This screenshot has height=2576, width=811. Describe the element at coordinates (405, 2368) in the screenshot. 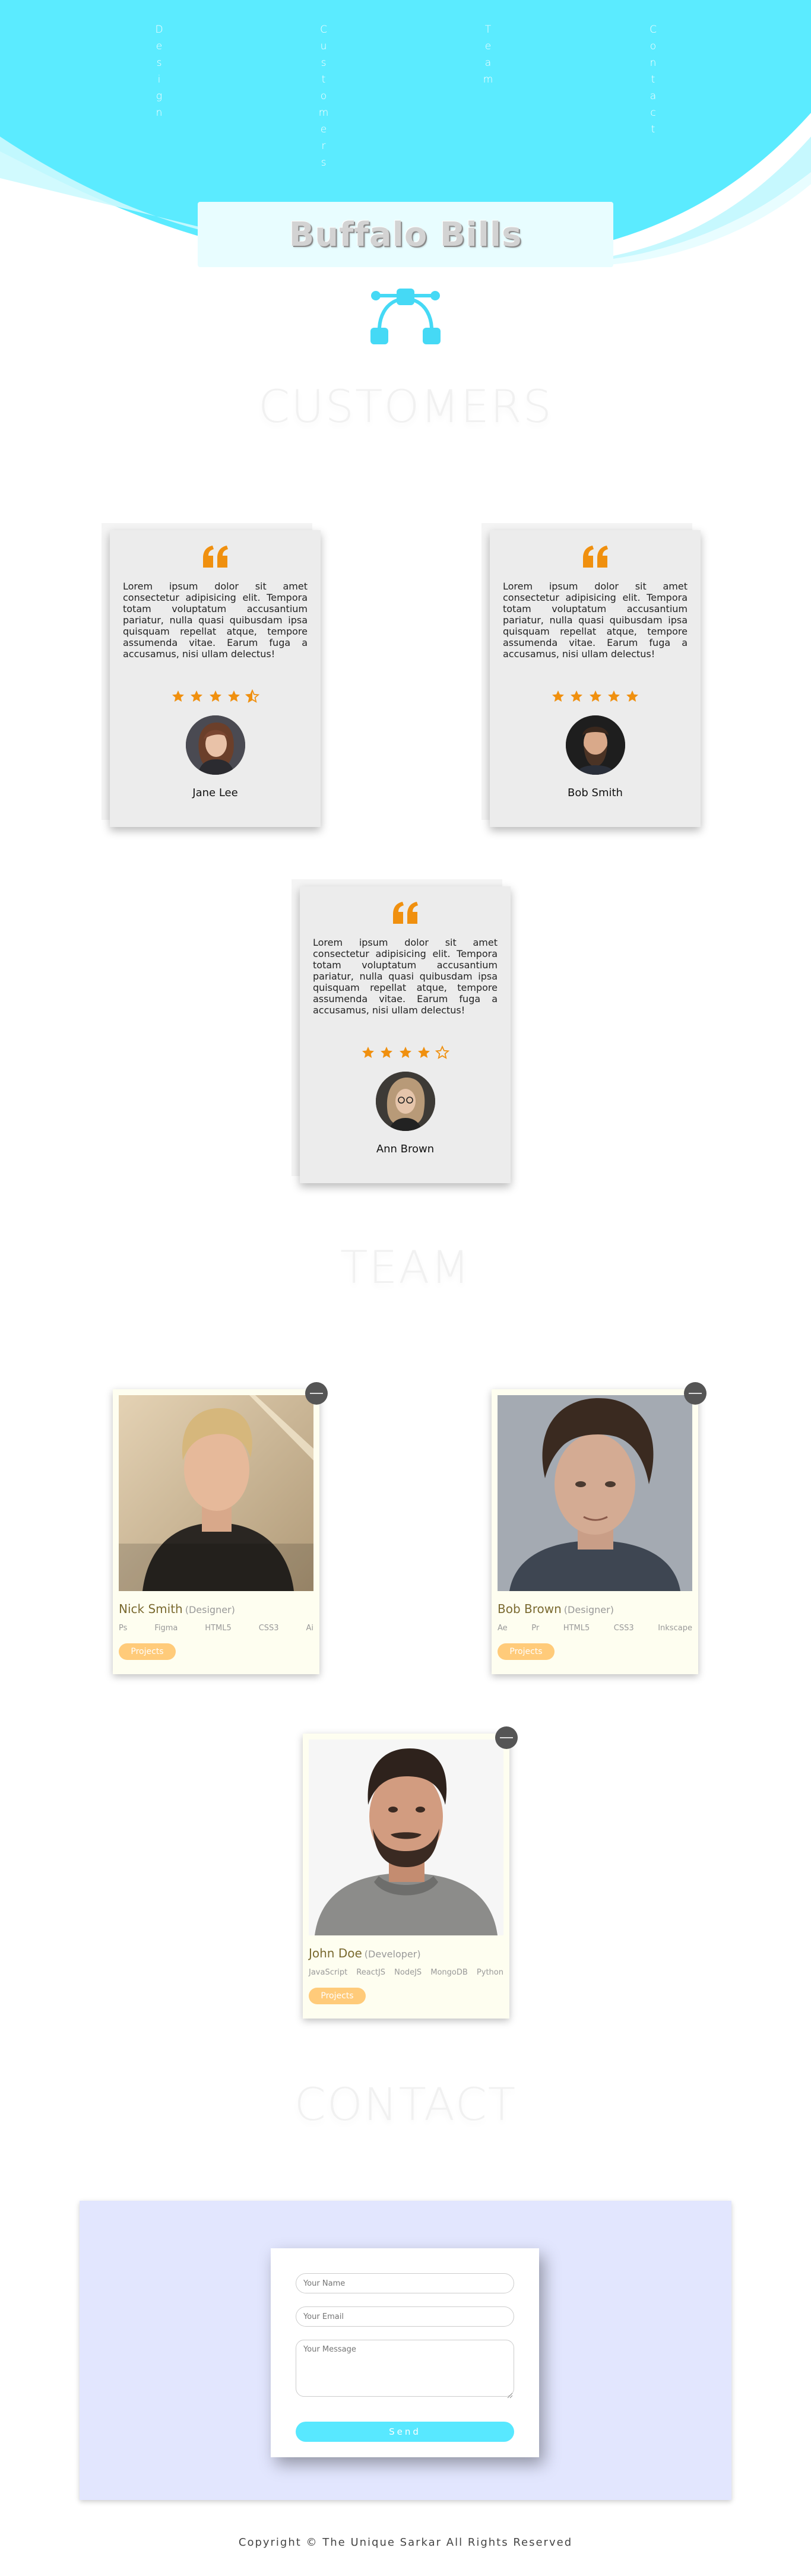

I see `message-field` at that location.